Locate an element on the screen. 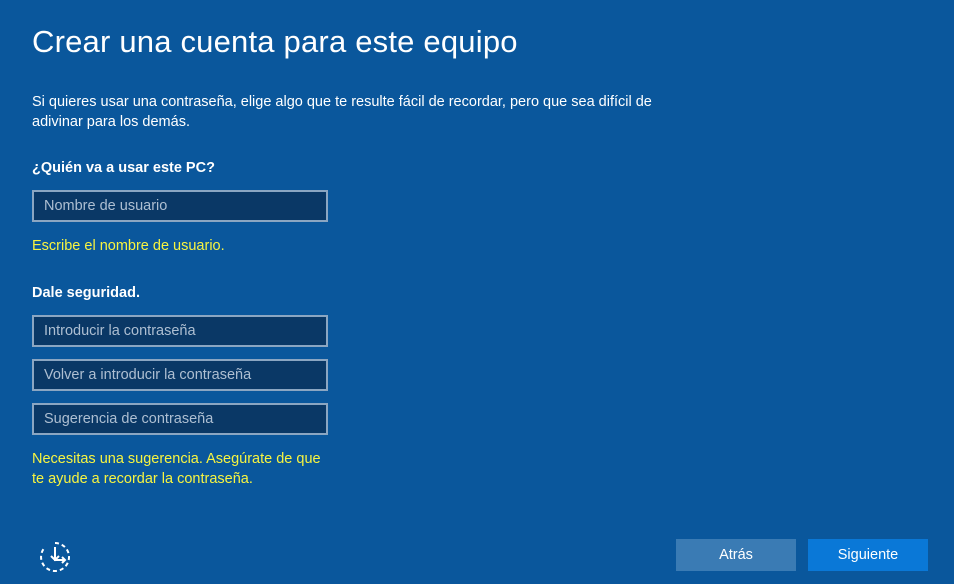 The width and height of the screenshot is (954, 584). confirm-password-input is located at coordinates (180, 375).